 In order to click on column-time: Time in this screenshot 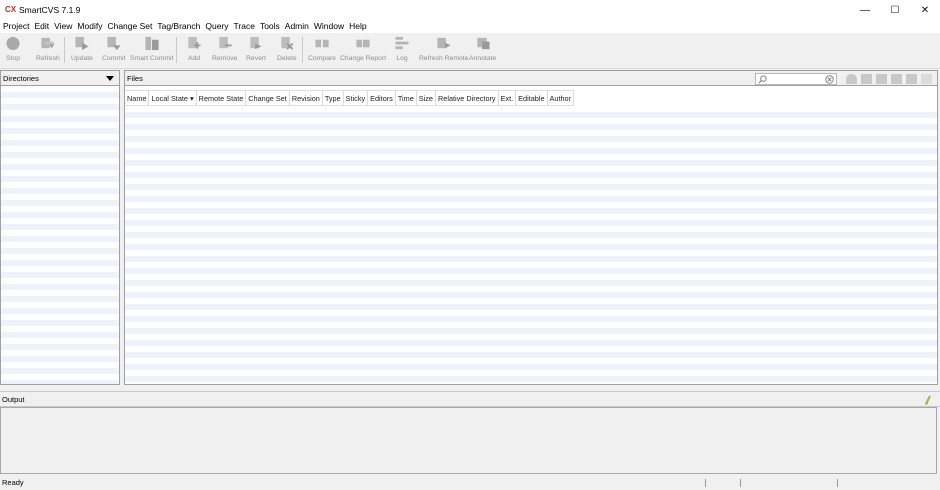, I will do `click(406, 98)`.